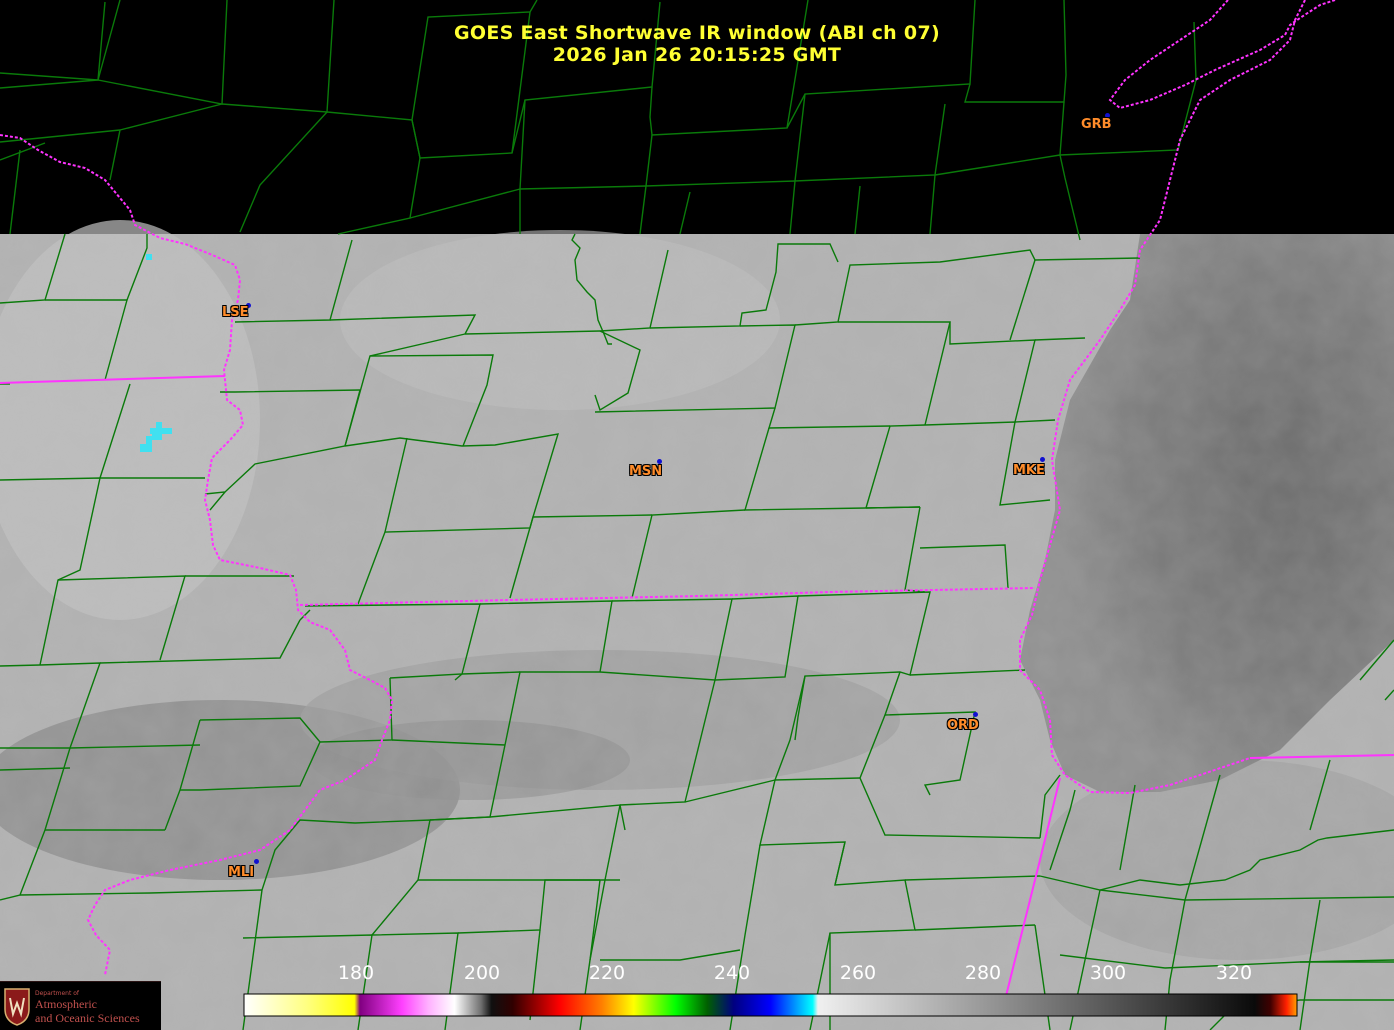  Describe the element at coordinates (732, 973) in the screenshot. I see `colorbar-tick-label: 240` at that location.